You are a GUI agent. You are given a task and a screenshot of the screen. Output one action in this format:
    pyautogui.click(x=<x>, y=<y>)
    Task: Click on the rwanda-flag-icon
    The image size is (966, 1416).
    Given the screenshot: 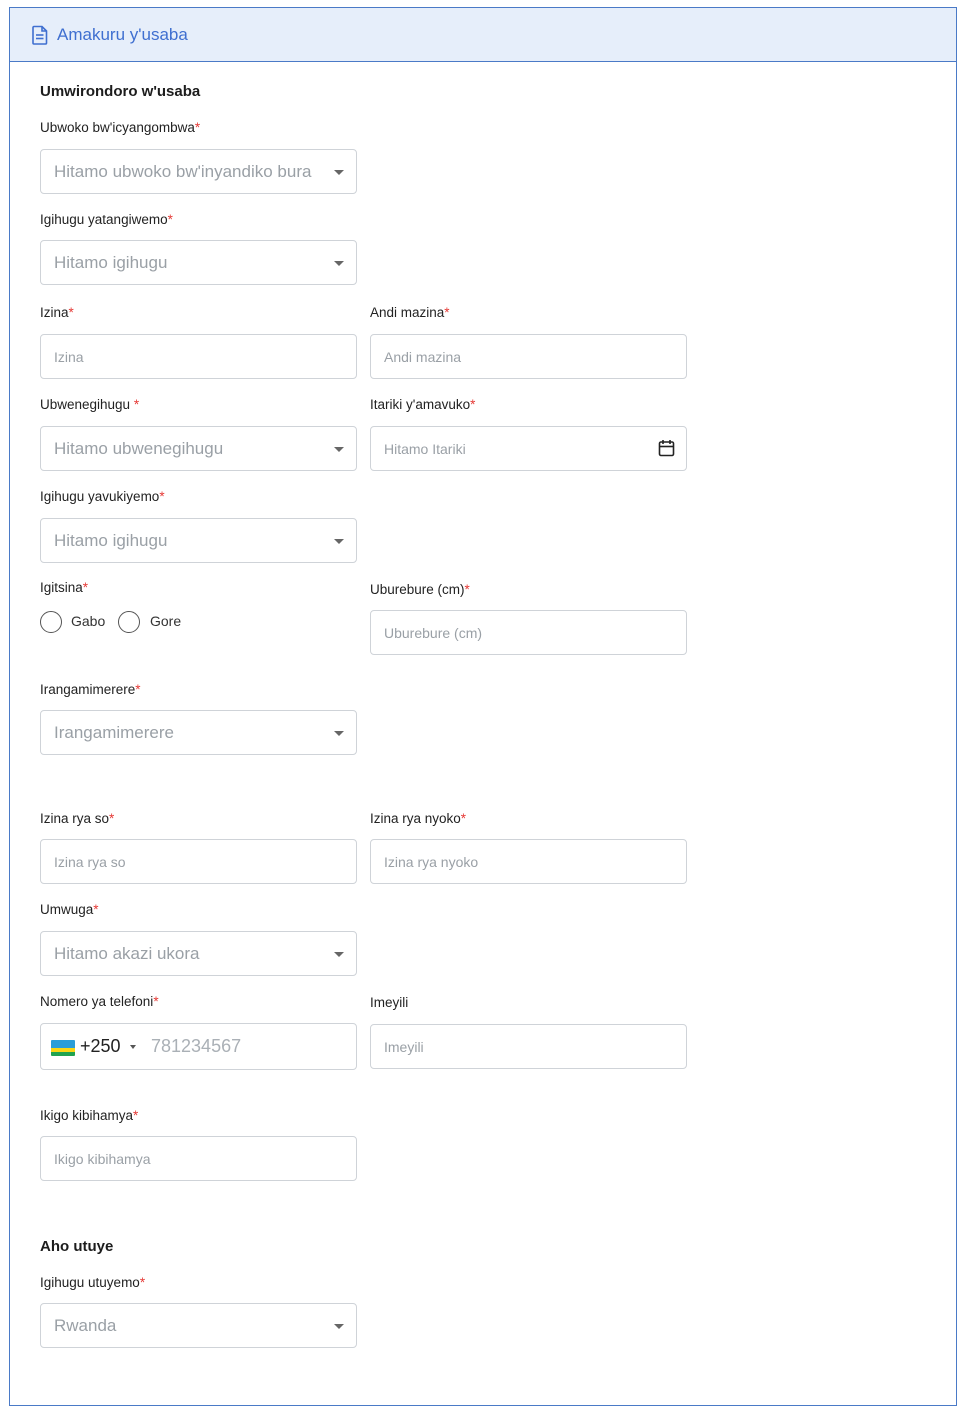 What is the action you would take?
    pyautogui.click(x=63, y=1048)
    